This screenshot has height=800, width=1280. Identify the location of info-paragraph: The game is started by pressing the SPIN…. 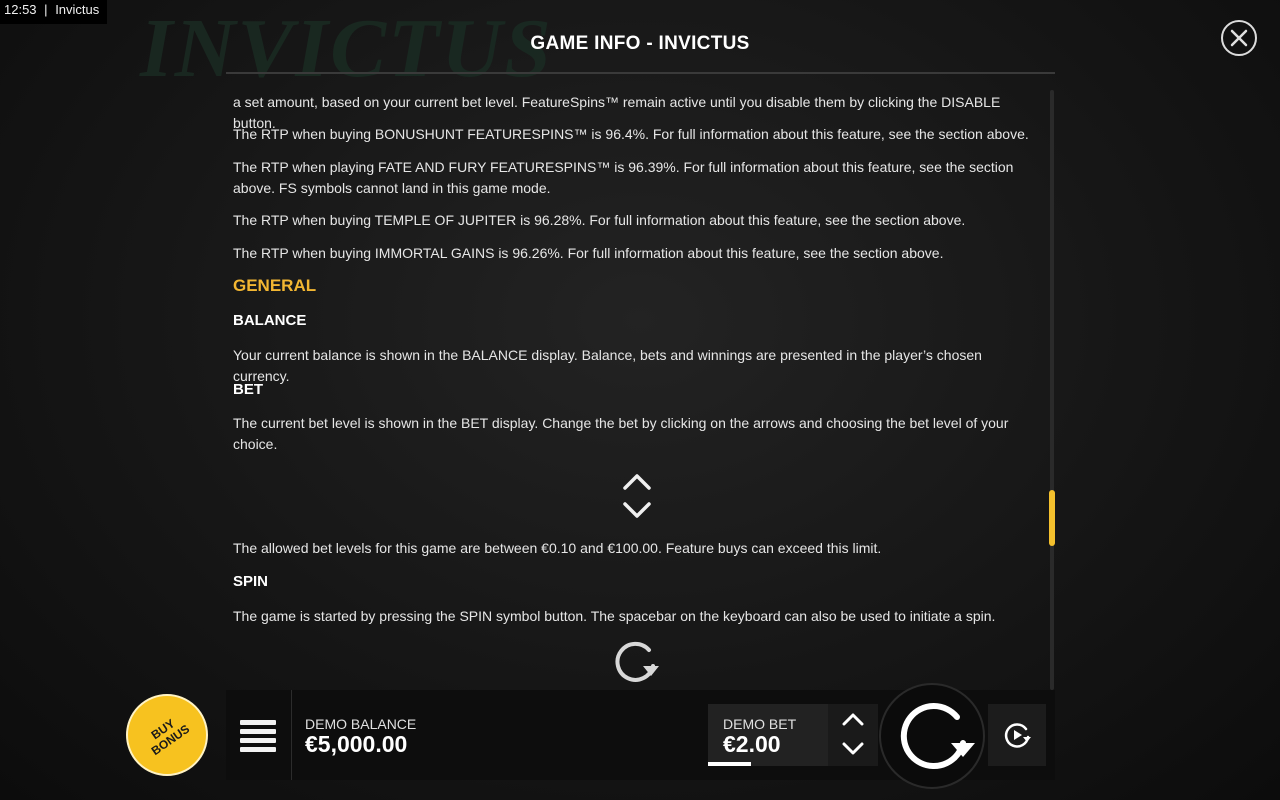
(632, 616).